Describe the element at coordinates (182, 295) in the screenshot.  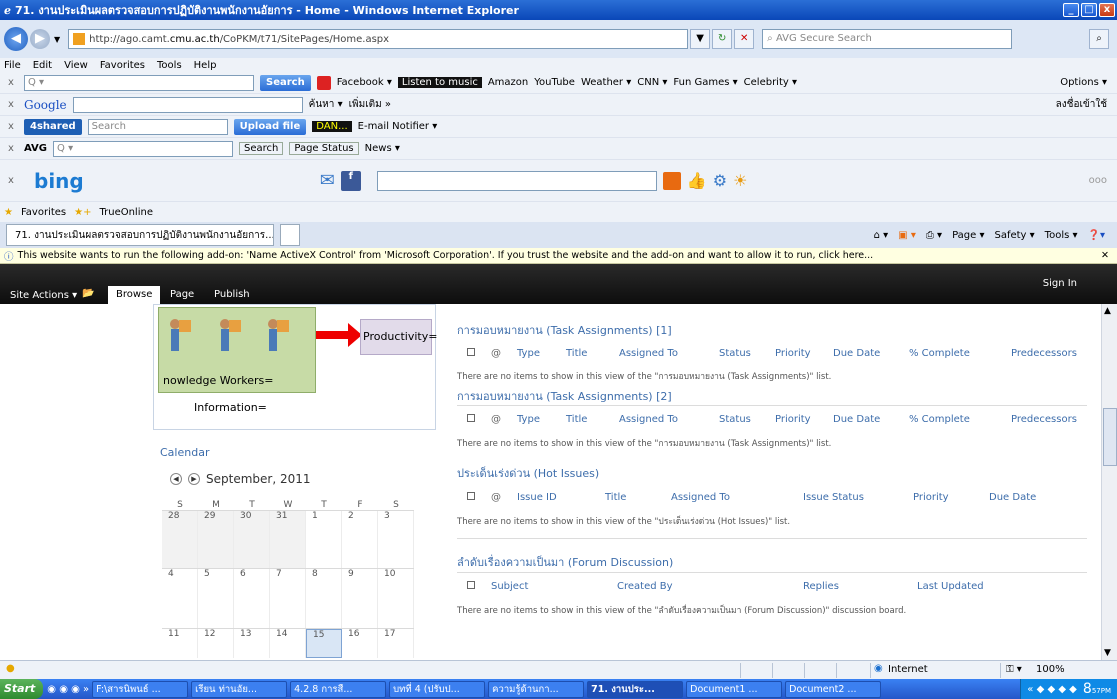
I see `ribbon-tab-page: Page` at that location.